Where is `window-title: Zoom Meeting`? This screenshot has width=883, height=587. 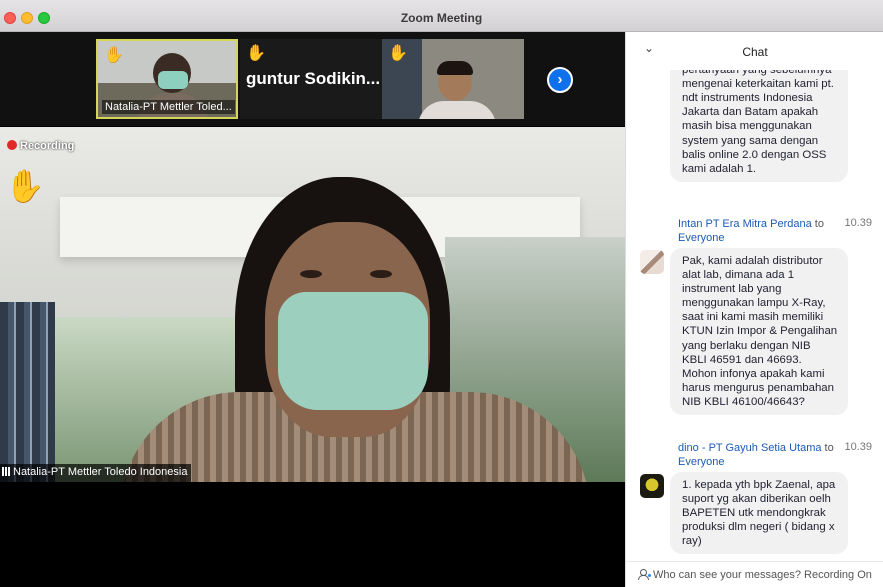 window-title: Zoom Meeting is located at coordinates (441, 18).